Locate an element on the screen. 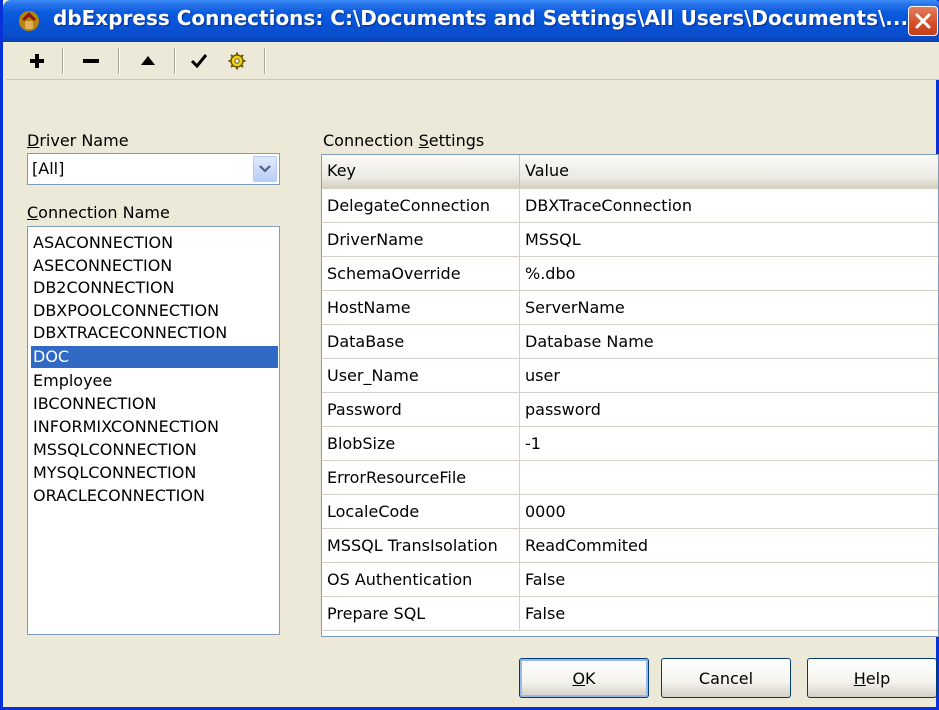  close-icon is located at coordinates (923, 21).